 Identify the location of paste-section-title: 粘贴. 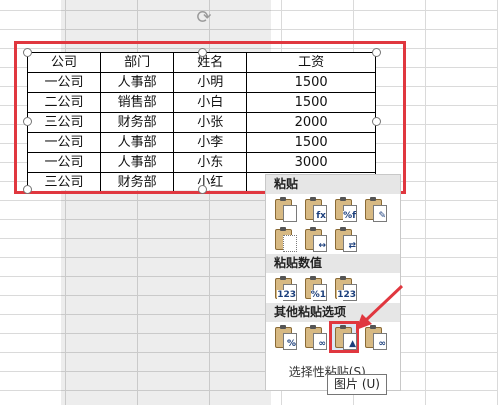
(333, 184).